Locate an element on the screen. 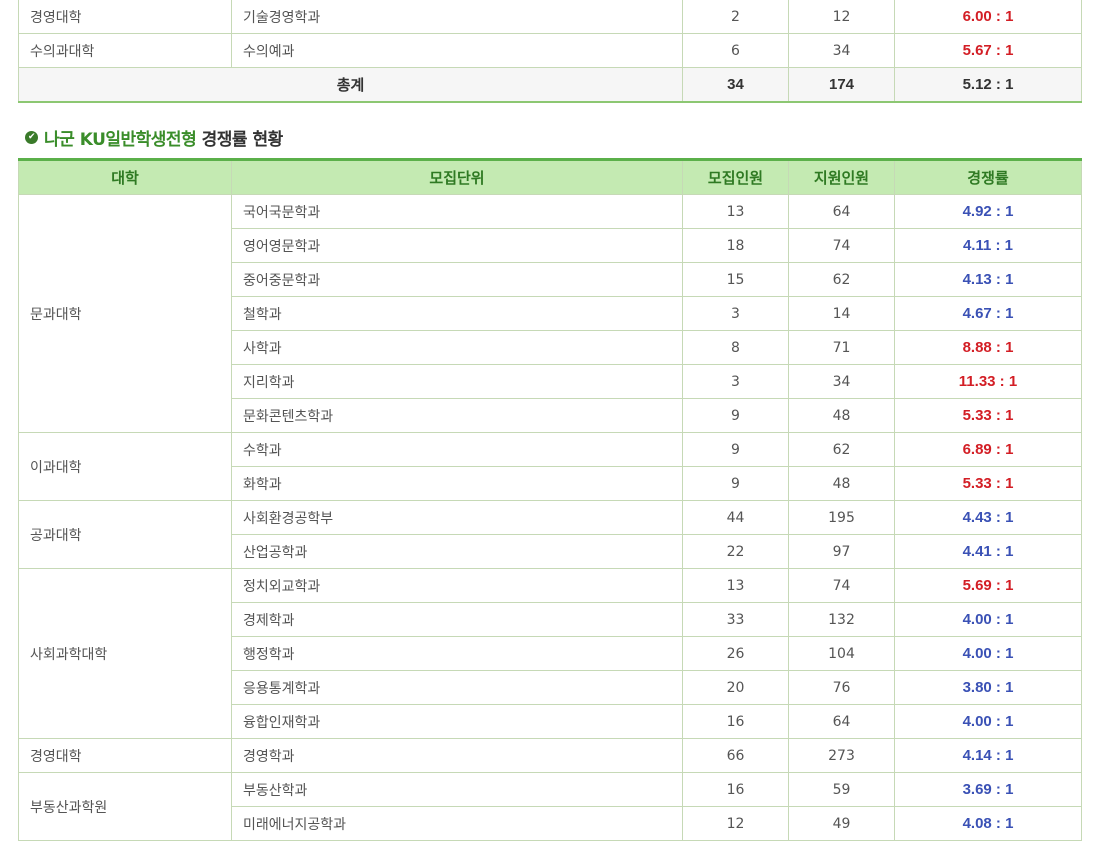  ratio-cell: 4.13 : 1 is located at coordinates (988, 279).